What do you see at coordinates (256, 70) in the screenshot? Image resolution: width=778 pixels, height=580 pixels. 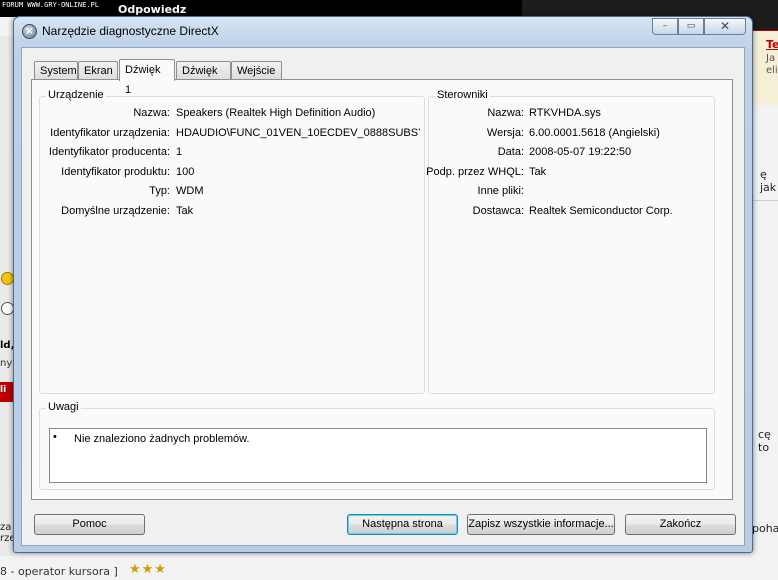 I see `tab-input: Wejście` at bounding box center [256, 70].